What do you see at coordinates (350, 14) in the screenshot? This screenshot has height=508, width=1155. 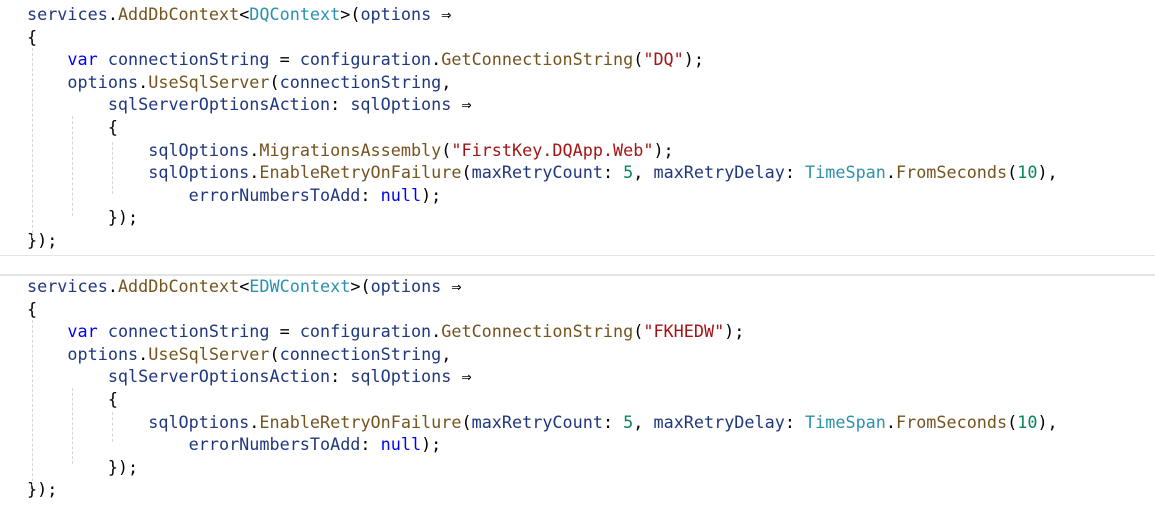 I see `code-token-punc: >(` at bounding box center [350, 14].